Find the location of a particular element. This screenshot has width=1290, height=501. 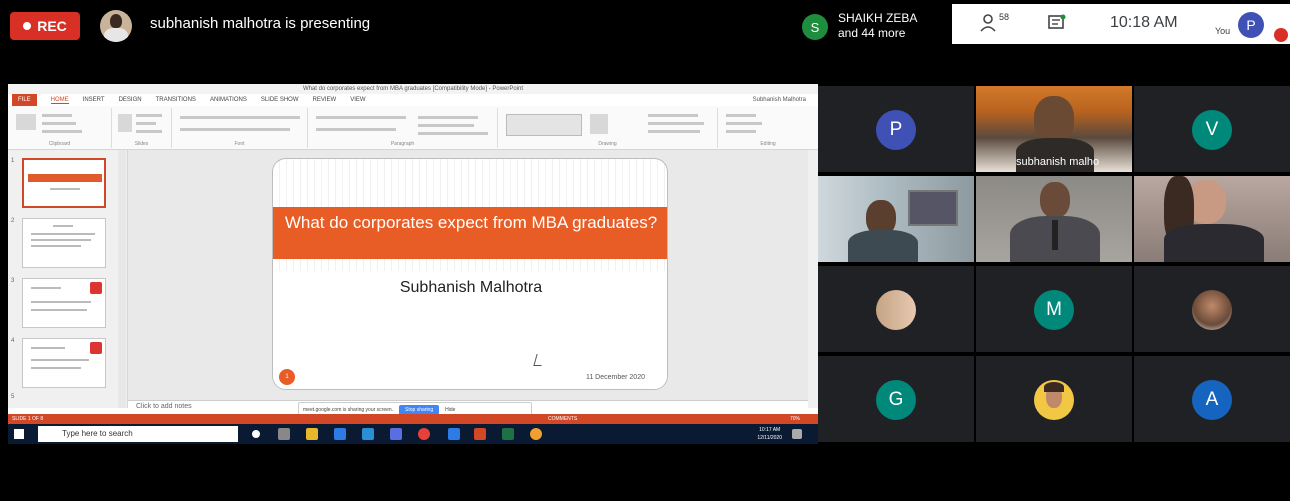

taskbar-search-input: Type here to search is located at coordinates (138, 434).